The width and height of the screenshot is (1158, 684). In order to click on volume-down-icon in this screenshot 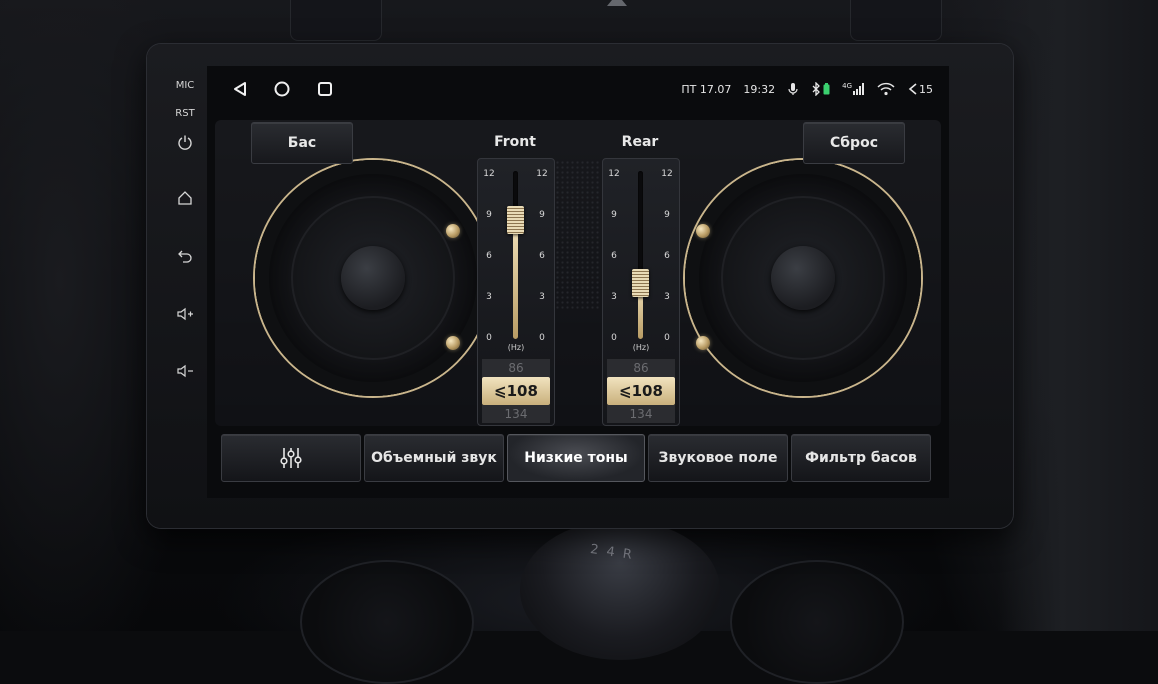, I will do `click(185, 371)`.